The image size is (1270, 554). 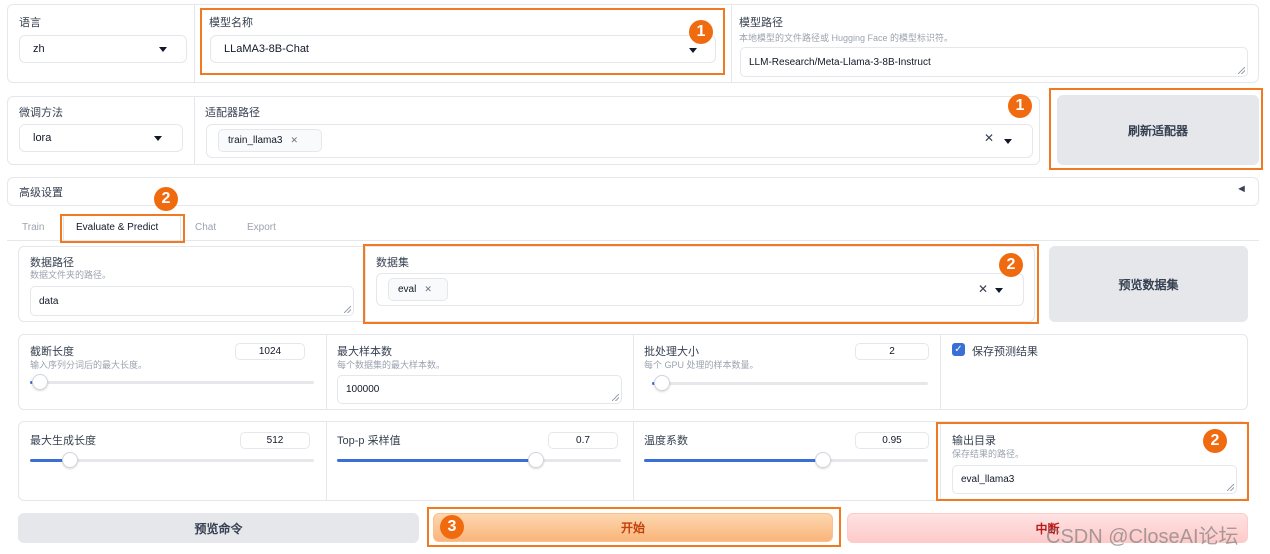 I want to click on max-samples-hint: 每个数据集的最大样本数。, so click(x=391, y=365).